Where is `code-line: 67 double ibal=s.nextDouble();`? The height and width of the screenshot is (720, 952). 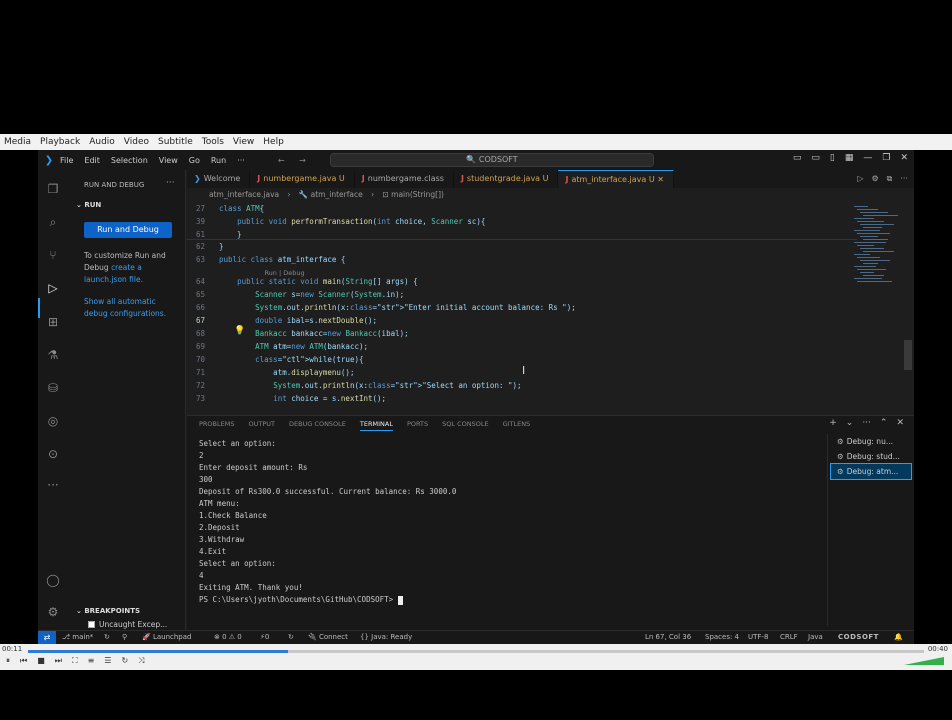 code-line: 67 double ibal=s.nextDouble(); is located at coordinates (522, 320).